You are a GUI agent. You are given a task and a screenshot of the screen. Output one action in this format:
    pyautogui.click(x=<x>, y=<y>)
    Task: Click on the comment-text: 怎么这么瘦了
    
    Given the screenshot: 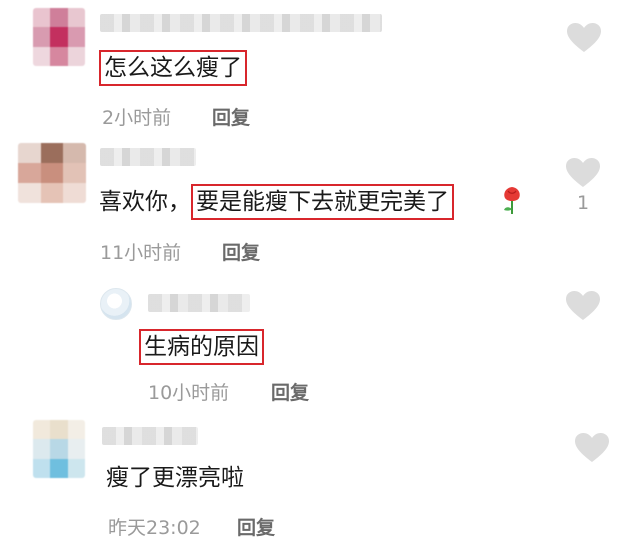 What is the action you would take?
    pyautogui.click(x=173, y=68)
    